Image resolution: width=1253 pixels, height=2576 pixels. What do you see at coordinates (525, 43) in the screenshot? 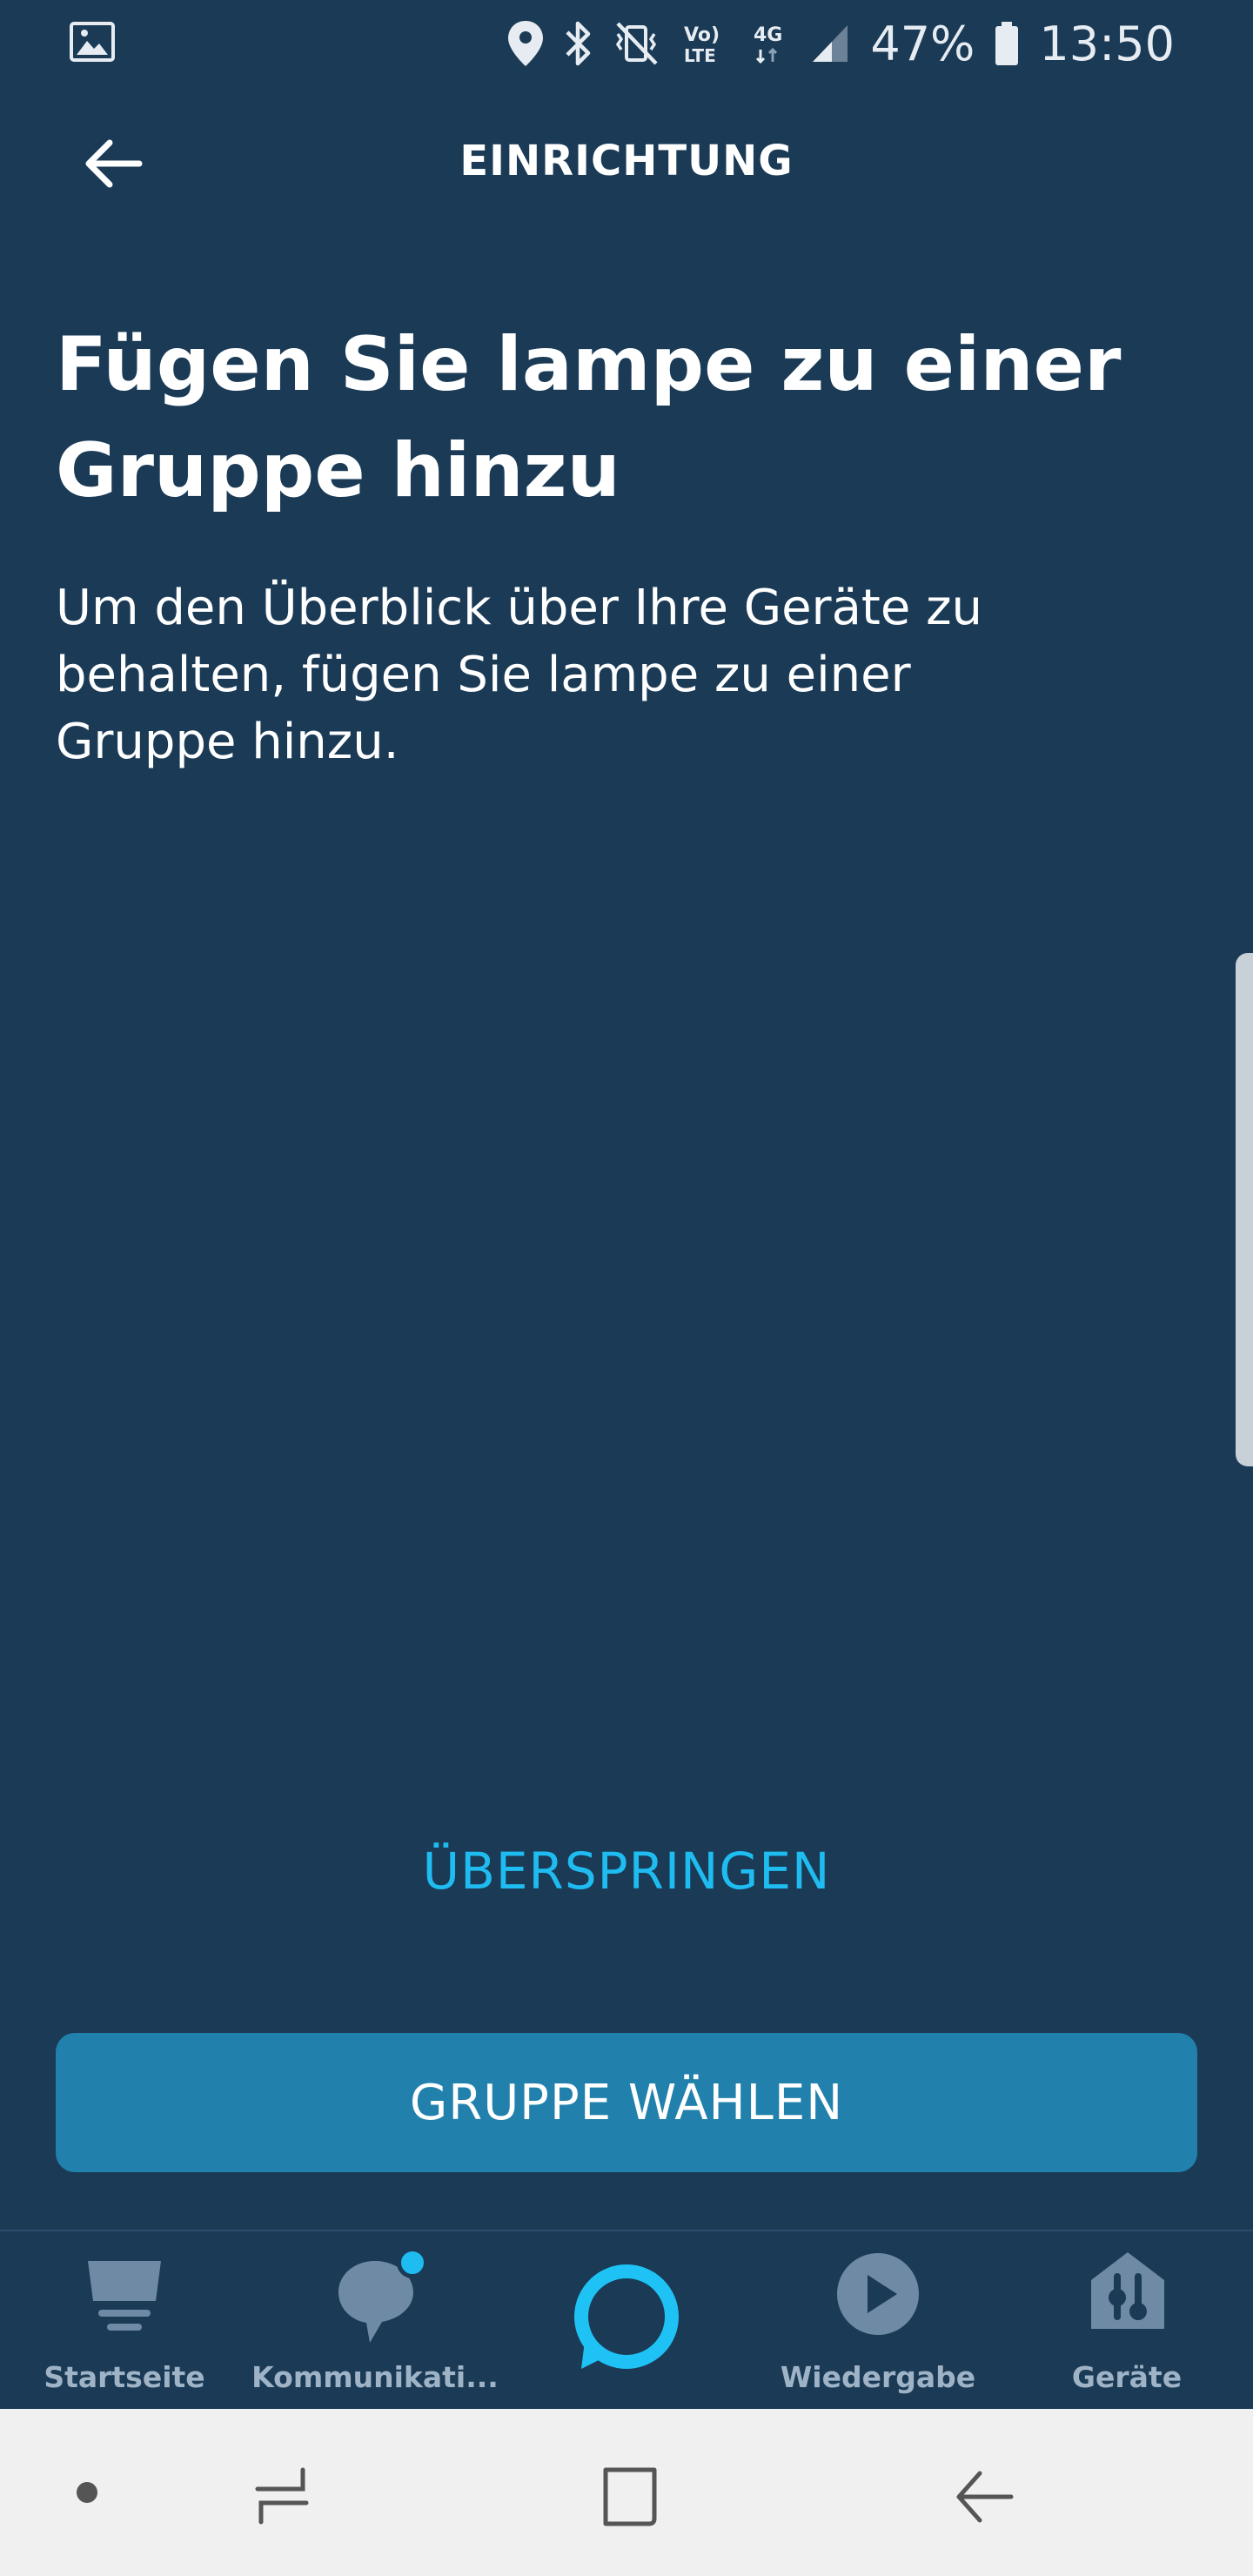
I see `location-icon` at bounding box center [525, 43].